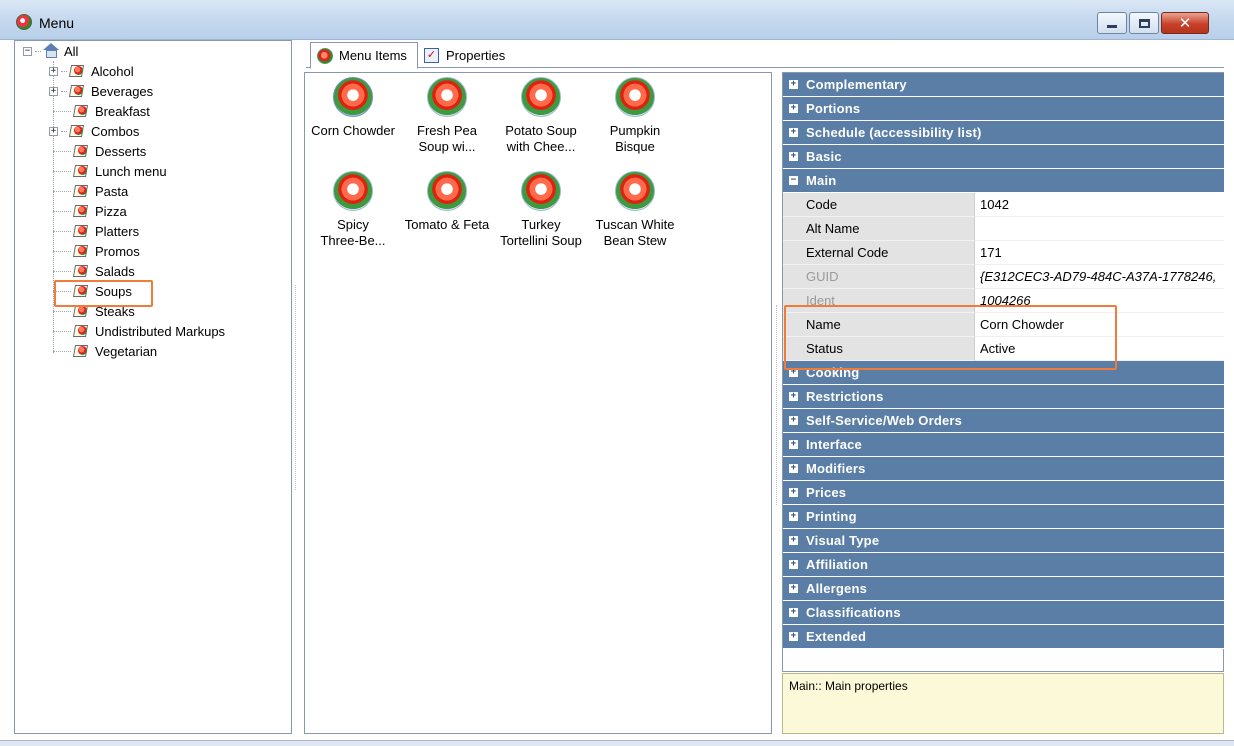 This screenshot has width=1234, height=746. I want to click on tree-item-alcohol: + Alcohol, so click(91, 71).